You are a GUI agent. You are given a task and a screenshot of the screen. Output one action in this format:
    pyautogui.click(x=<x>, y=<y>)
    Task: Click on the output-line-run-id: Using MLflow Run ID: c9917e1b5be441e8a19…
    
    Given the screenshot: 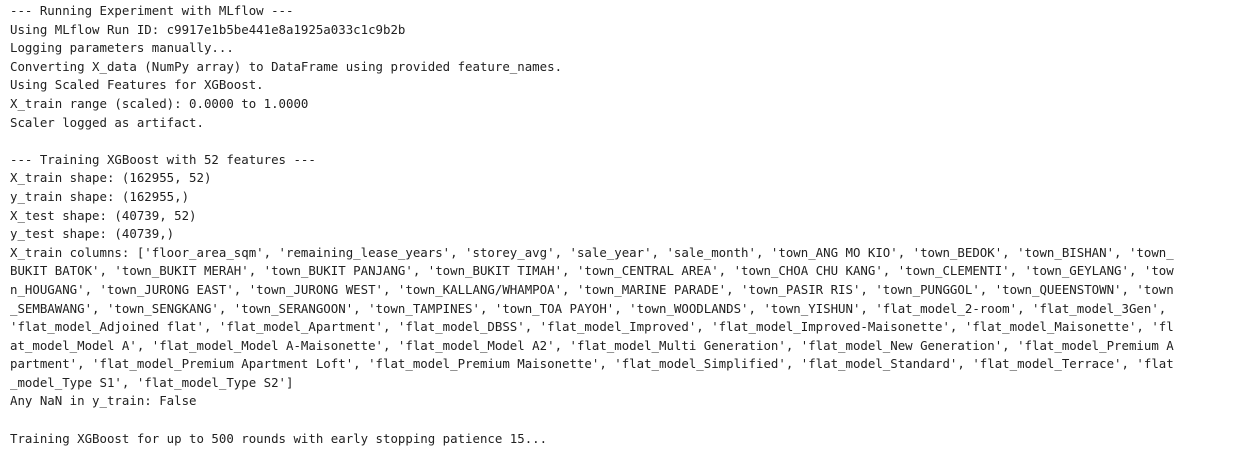 What is the action you would take?
    pyautogui.click(x=208, y=29)
    